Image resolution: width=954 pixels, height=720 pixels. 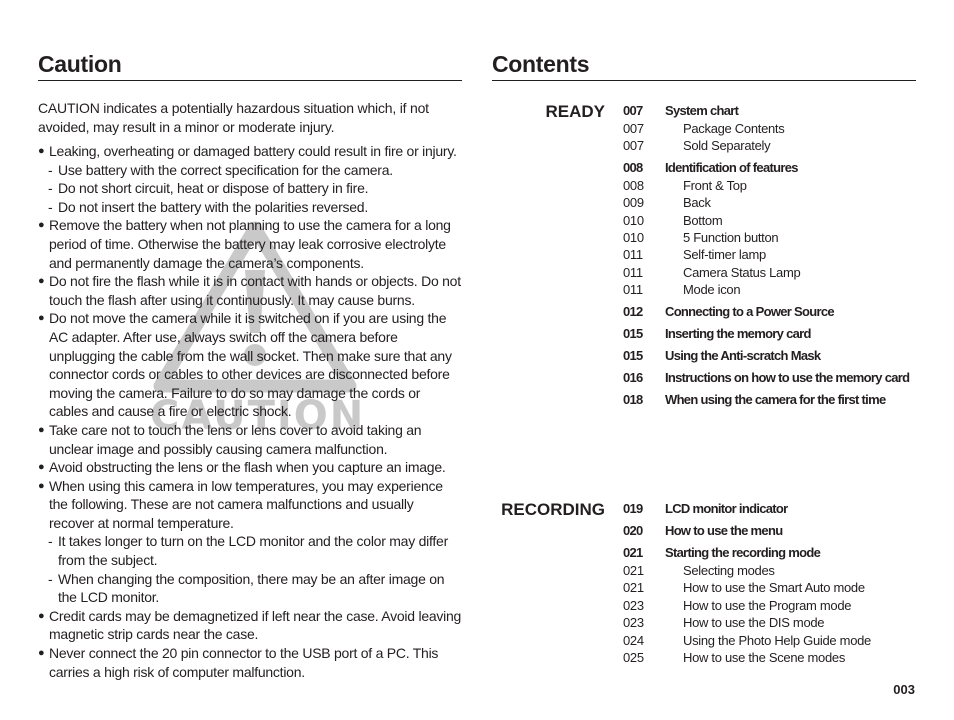 What do you see at coordinates (764, 658) in the screenshot?
I see `toc-entry-title: How to use the Scene modes` at bounding box center [764, 658].